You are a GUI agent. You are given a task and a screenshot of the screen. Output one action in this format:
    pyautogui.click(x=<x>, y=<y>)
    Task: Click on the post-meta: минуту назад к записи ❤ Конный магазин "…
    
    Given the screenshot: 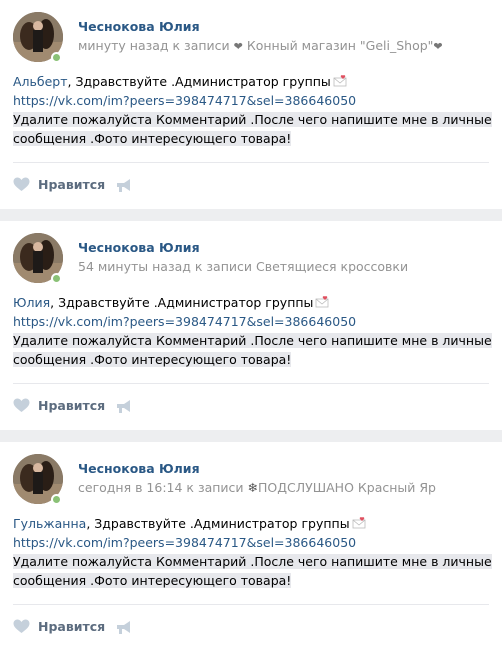 What is the action you would take?
    pyautogui.click(x=260, y=45)
    